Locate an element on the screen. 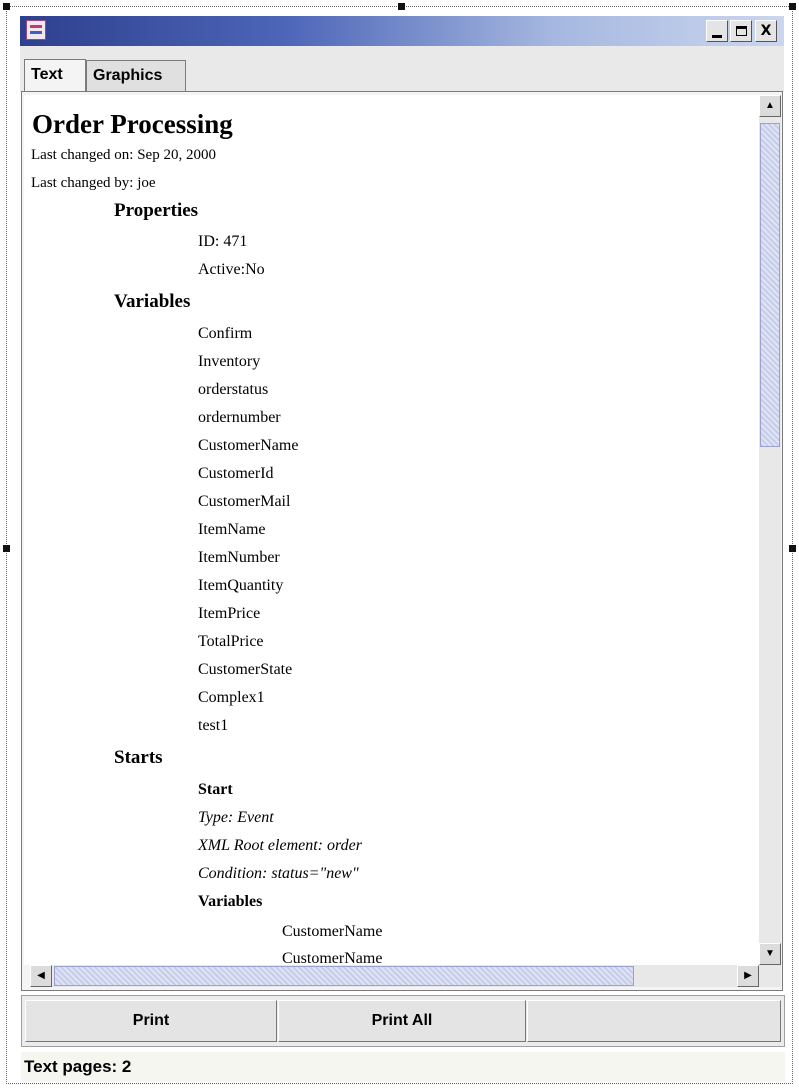 This screenshot has height=1090, width=799. vertical-scroll-thumb is located at coordinates (770, 285).